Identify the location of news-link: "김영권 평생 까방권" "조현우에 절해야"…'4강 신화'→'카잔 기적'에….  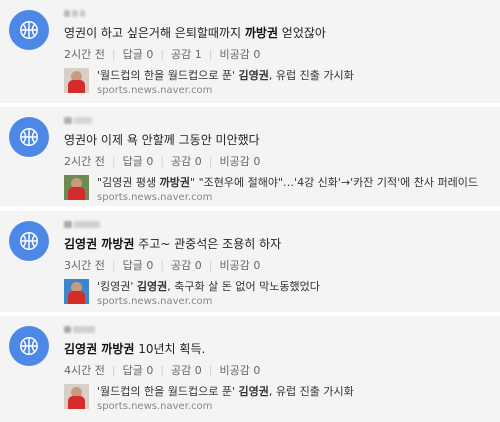
(278, 190).